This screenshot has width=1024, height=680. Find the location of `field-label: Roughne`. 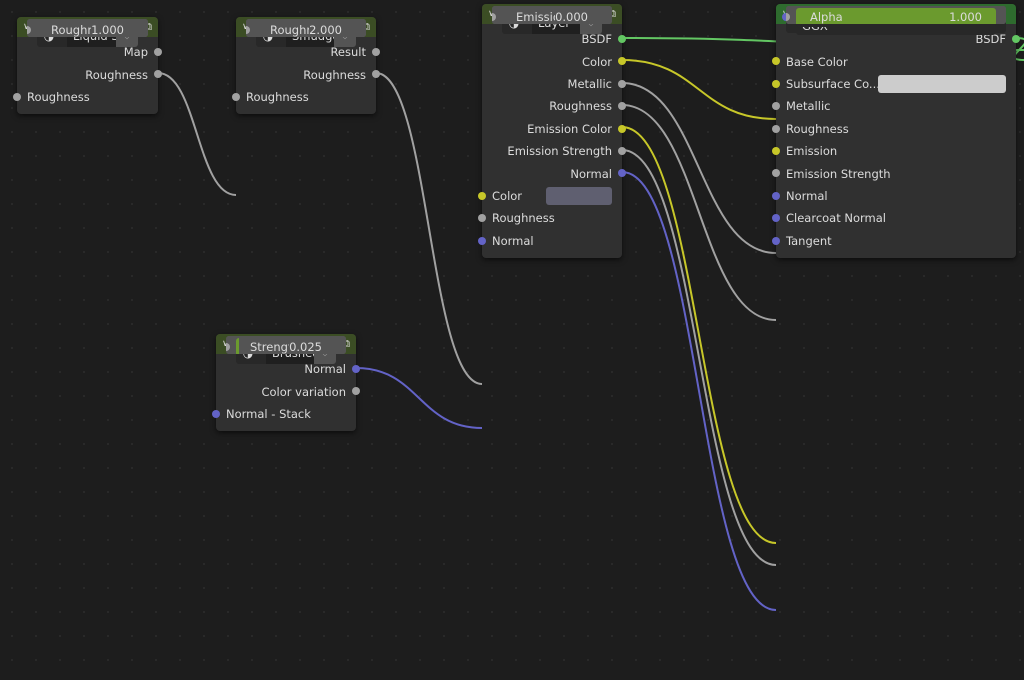

field-label: Roughne is located at coordinates (71, 30).